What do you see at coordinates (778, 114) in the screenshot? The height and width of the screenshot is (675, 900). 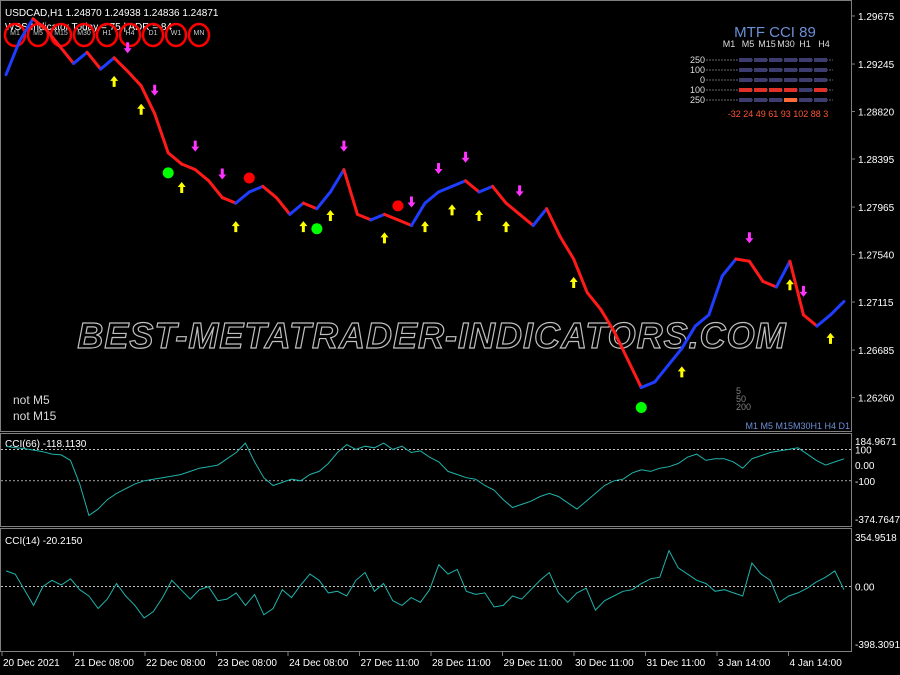 I see `mtf-values: -32 24 49 61 93 102 88 3` at bounding box center [778, 114].